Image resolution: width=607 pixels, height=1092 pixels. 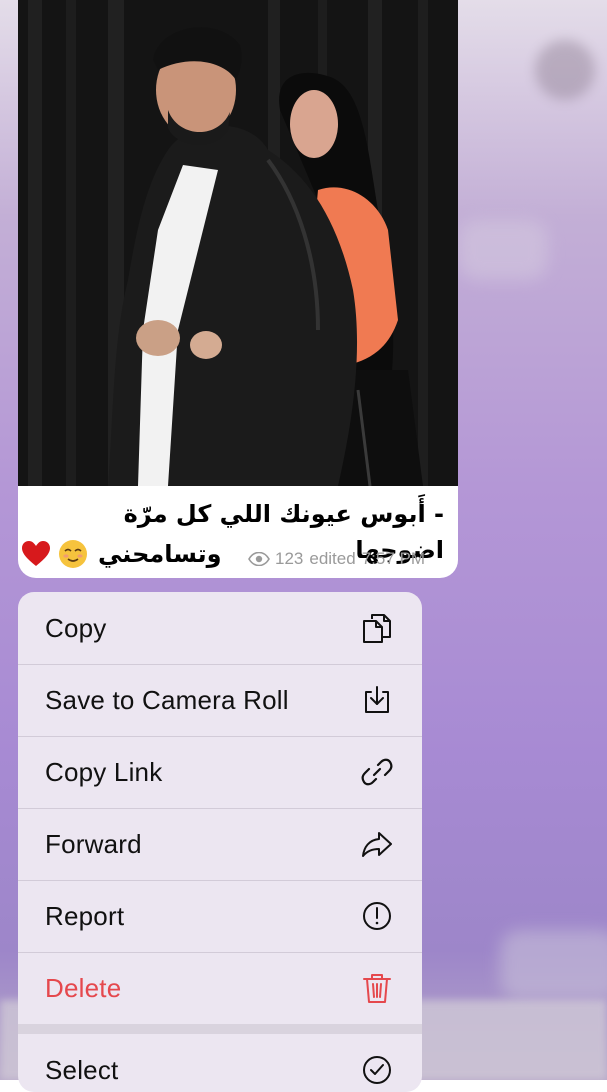 What do you see at coordinates (104, 771) in the screenshot?
I see `menu-item-label: Copy Link` at bounding box center [104, 771].